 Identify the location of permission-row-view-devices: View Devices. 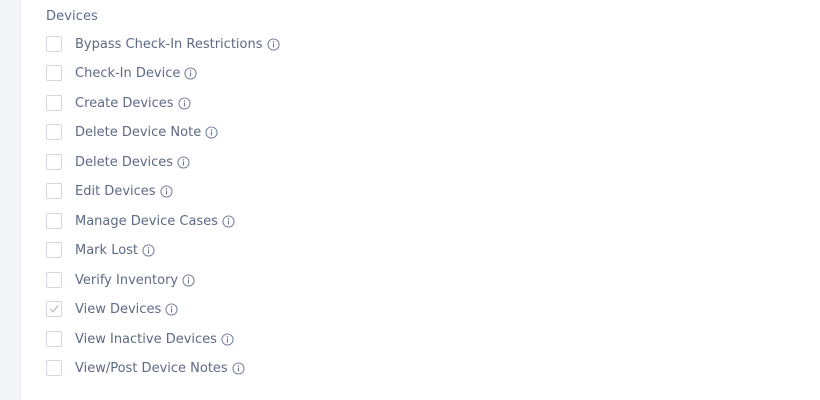
(112, 309).